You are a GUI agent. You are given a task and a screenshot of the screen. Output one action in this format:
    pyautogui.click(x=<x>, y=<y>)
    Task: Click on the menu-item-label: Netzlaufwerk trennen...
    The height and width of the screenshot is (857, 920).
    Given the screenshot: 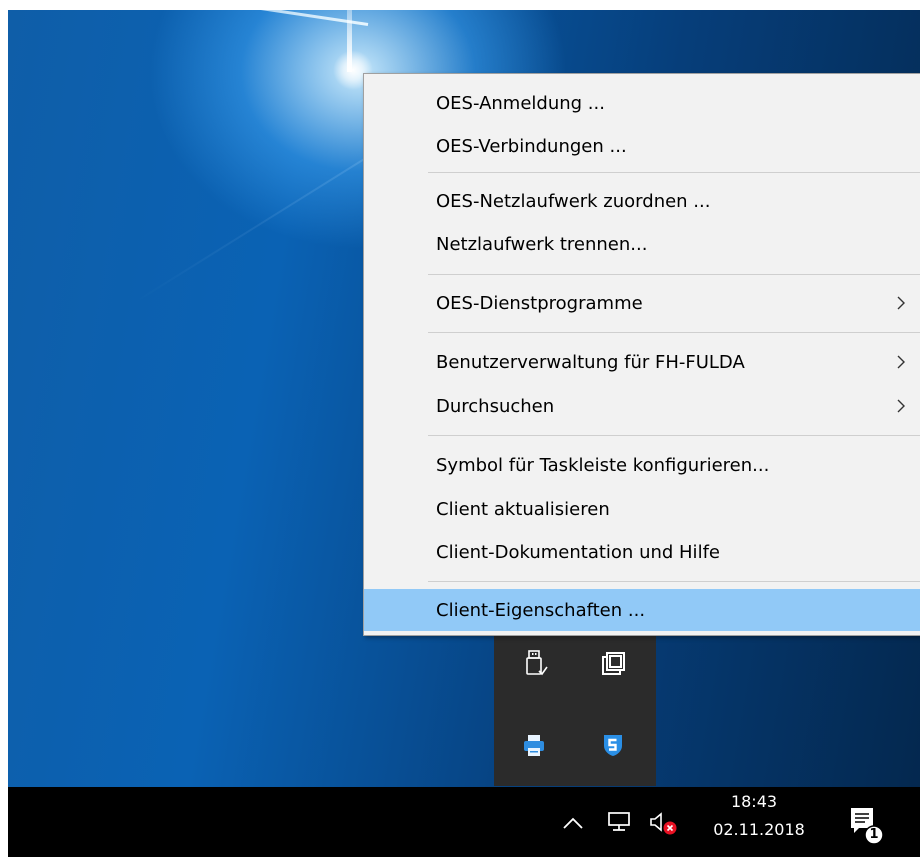 What is the action you would take?
    pyautogui.click(x=542, y=244)
    